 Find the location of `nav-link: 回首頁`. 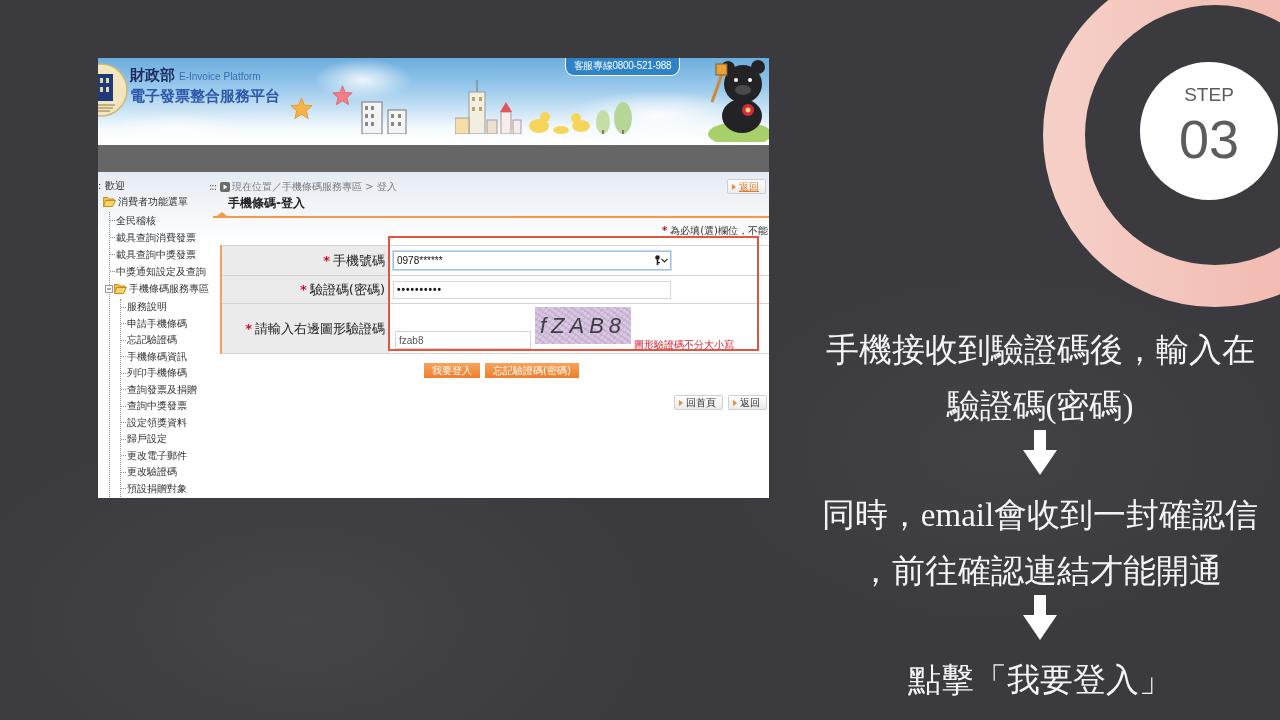

nav-link: 回首頁 is located at coordinates (698, 402).